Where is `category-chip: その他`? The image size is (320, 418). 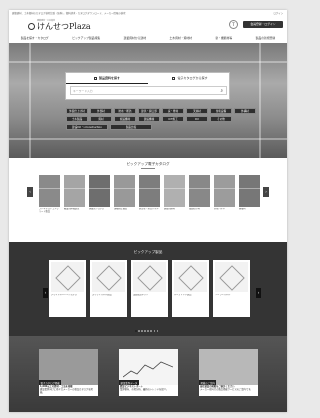
category-chip: その他 is located at coordinates (221, 119).